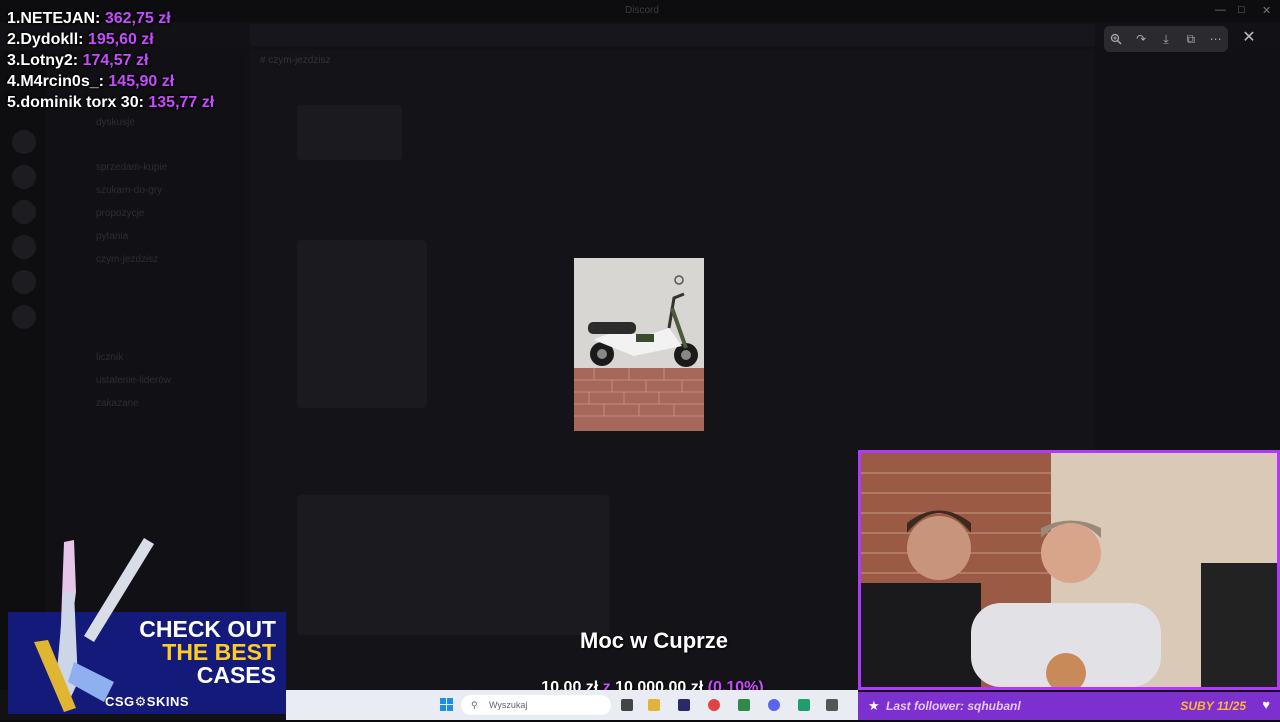  Describe the element at coordinates (129, 190) in the screenshot. I see `channel-item: szukam-do-gry` at that location.